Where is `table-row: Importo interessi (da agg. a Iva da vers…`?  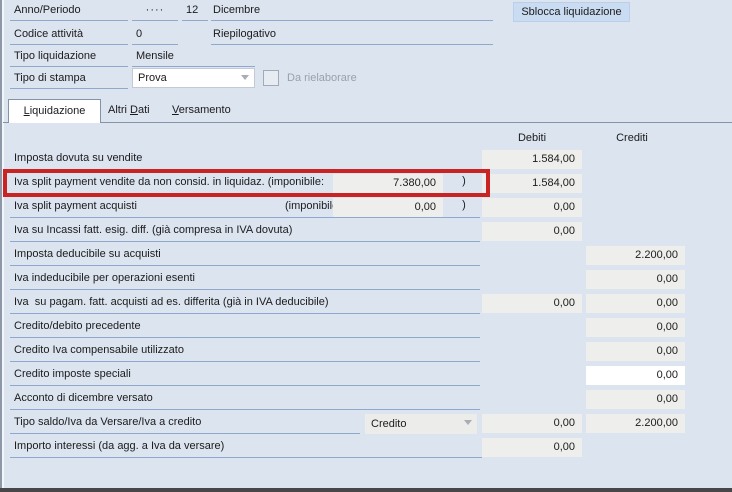
table-row: Importo interessi (da agg. a Iva da vers… is located at coordinates (368, 447).